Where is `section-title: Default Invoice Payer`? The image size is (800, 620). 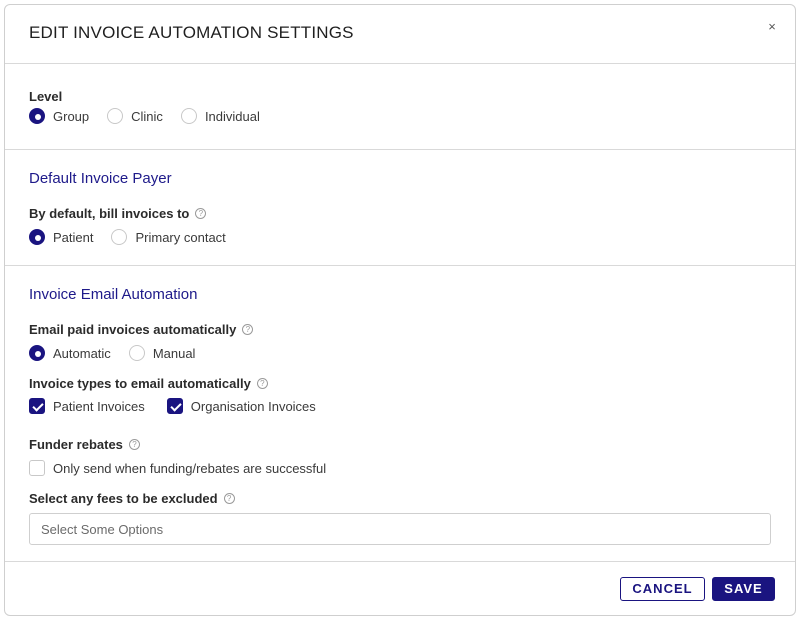
section-title: Default Invoice Payer is located at coordinates (100, 178).